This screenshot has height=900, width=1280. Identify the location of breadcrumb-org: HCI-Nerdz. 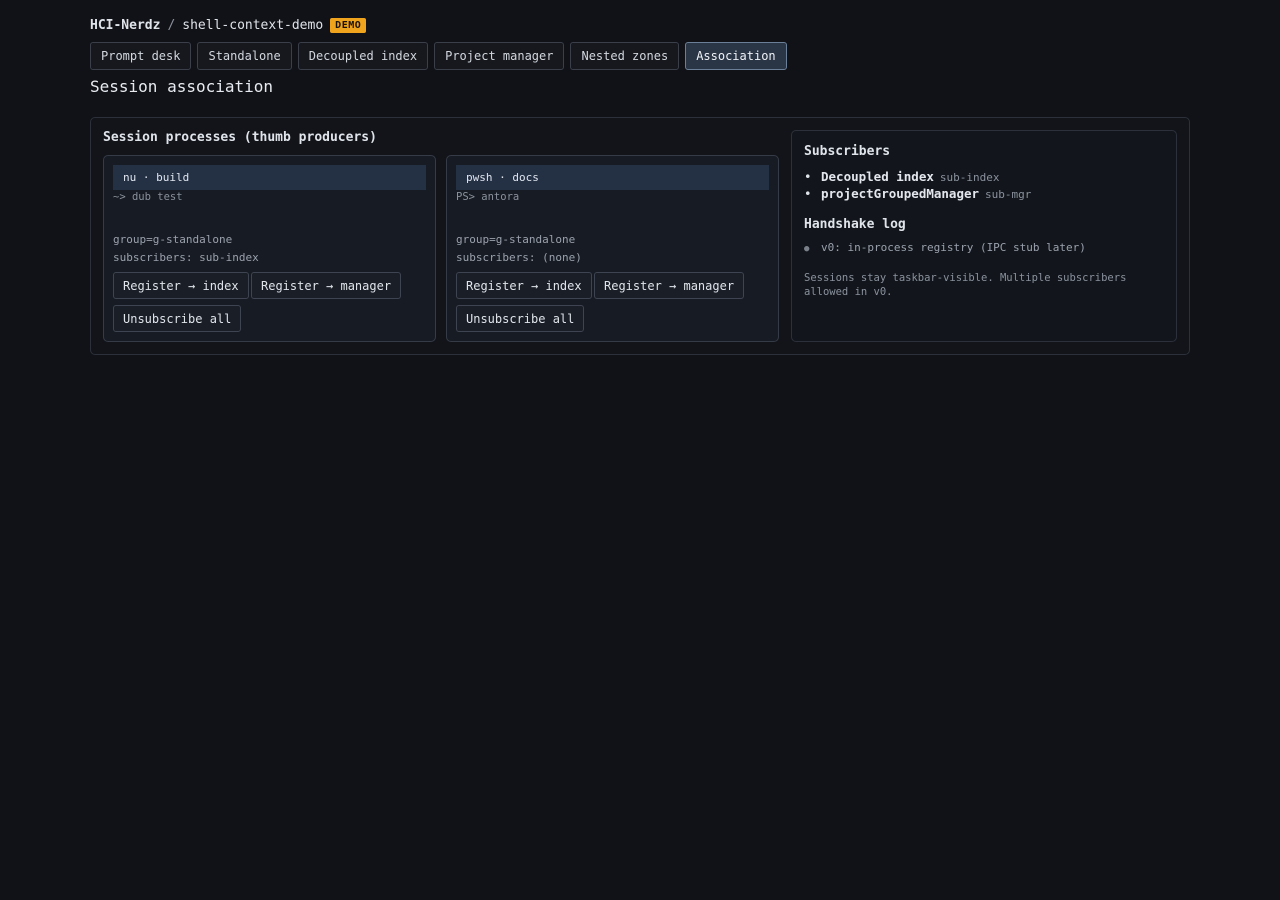
(125, 25).